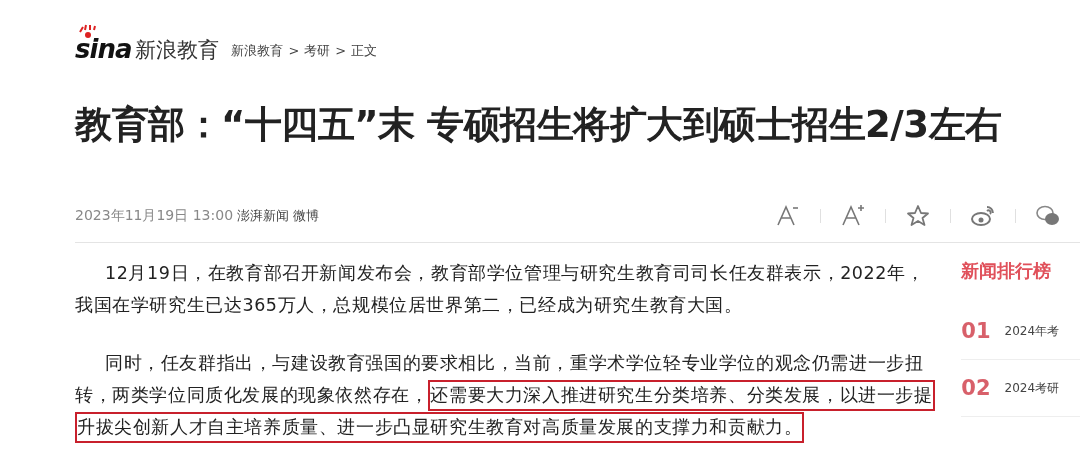 The image size is (1080, 458). Describe the element at coordinates (103, 49) in the screenshot. I see `logo-text: sina` at that location.